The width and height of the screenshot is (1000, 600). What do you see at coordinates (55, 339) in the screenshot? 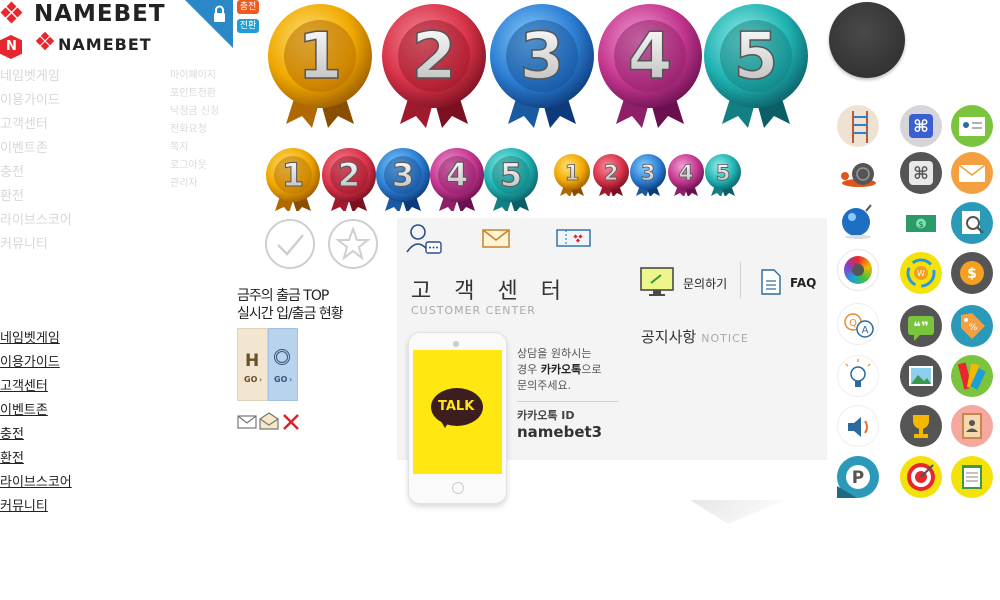
I see `nav-item-game: 네임벳게임` at bounding box center [55, 339].